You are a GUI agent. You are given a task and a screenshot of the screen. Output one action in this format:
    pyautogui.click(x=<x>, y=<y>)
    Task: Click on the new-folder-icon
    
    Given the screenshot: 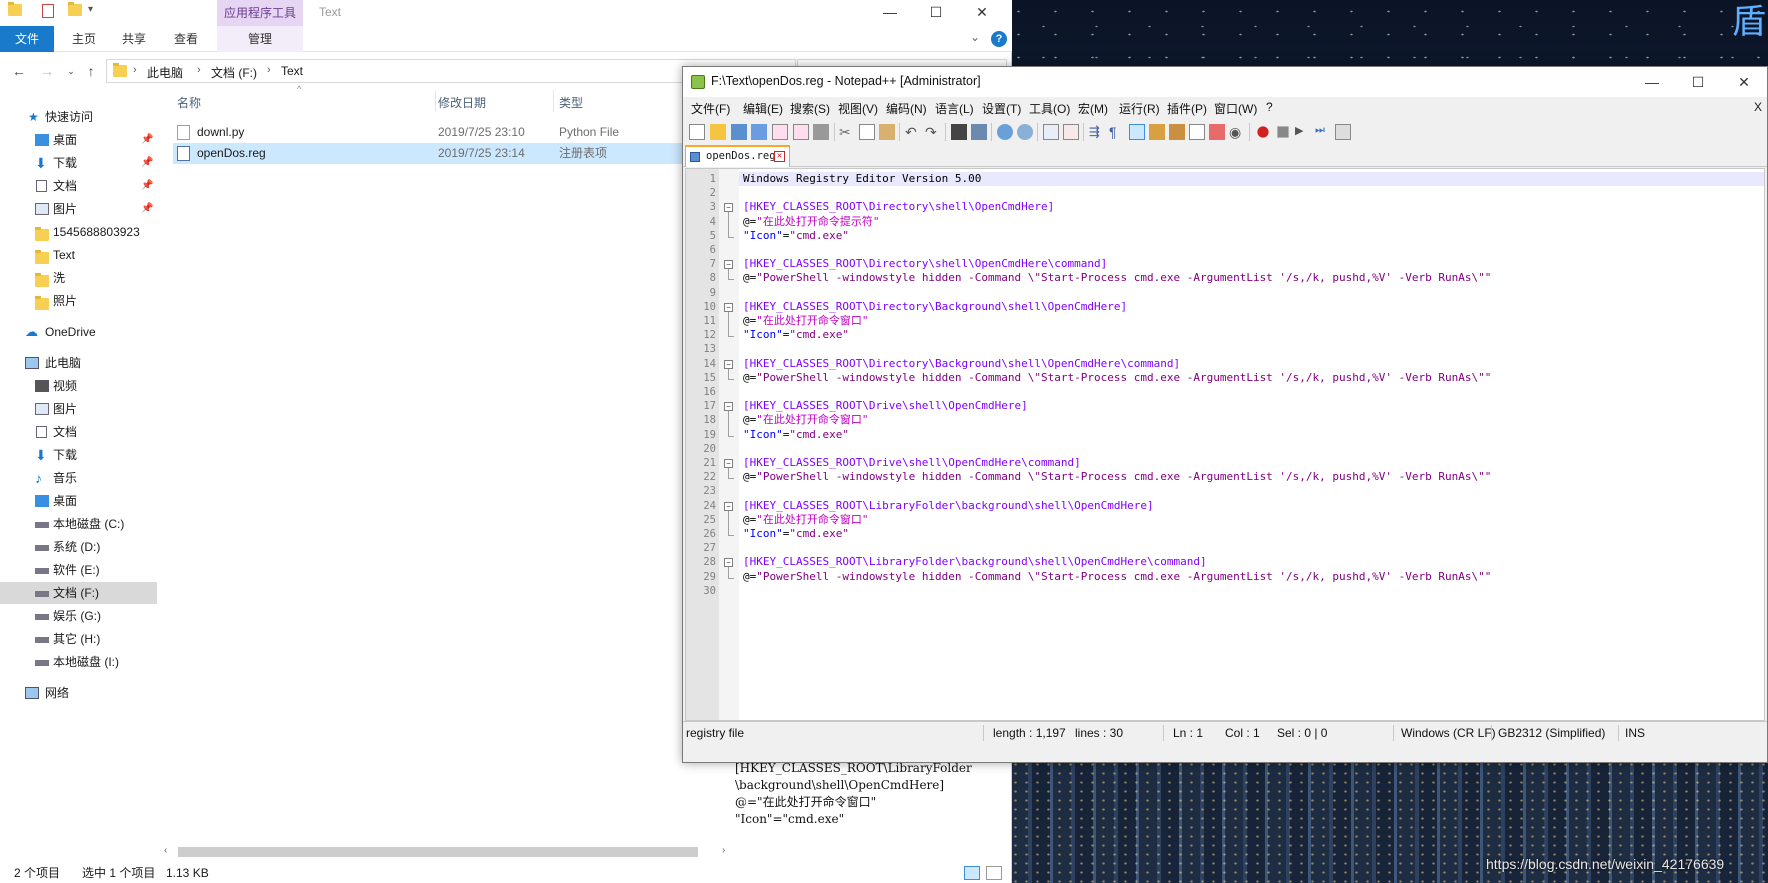 What is the action you would take?
    pyautogui.click(x=75, y=11)
    